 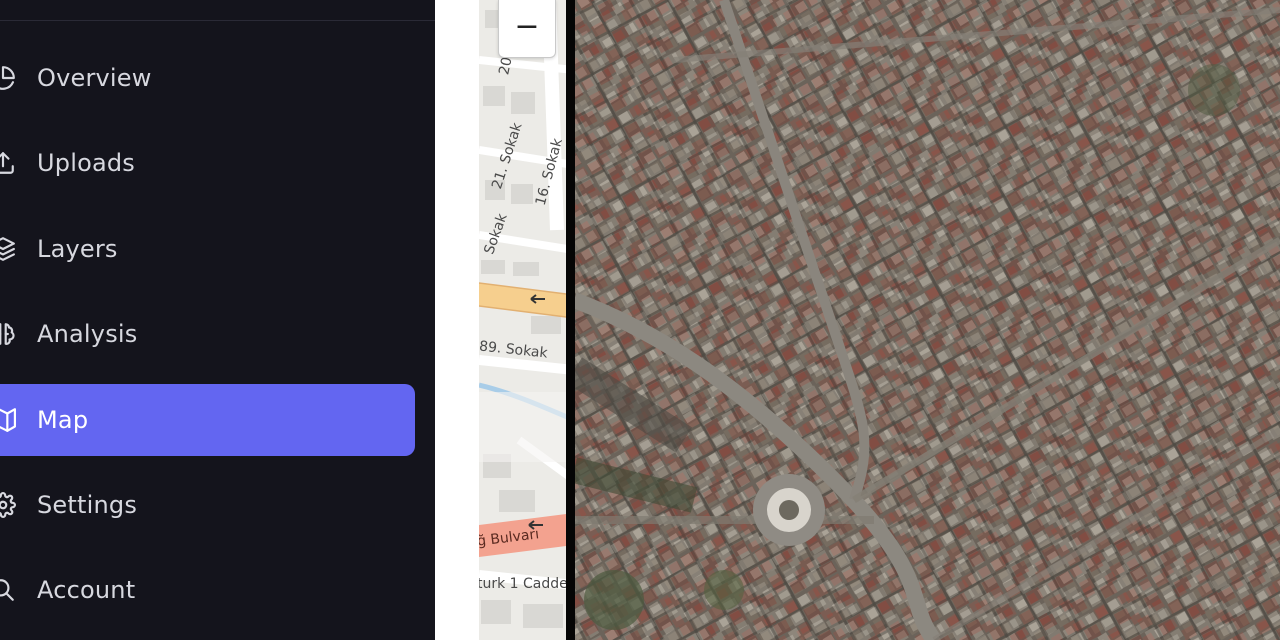 What do you see at coordinates (457, 320) in the screenshot?
I see `map-gutter` at bounding box center [457, 320].